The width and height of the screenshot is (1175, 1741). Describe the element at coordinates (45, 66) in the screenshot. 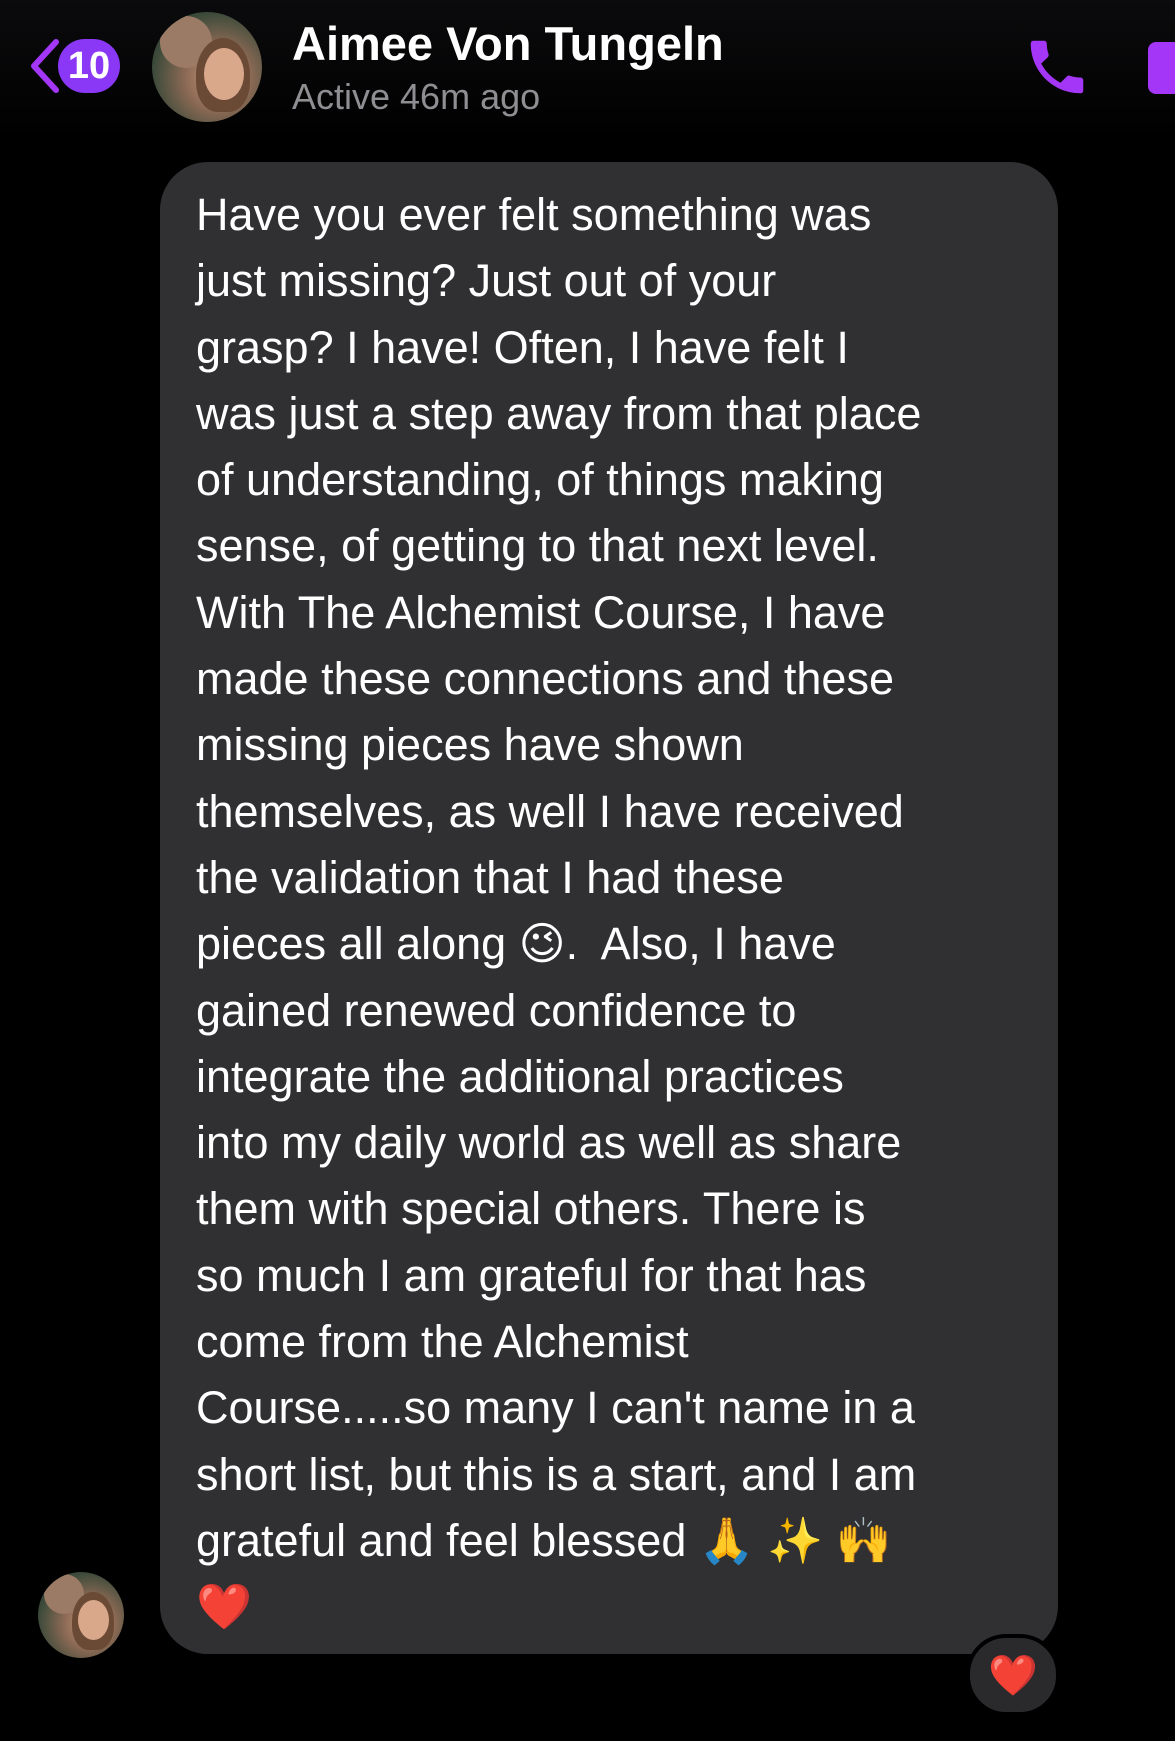

I see `chevron-left-icon` at that location.